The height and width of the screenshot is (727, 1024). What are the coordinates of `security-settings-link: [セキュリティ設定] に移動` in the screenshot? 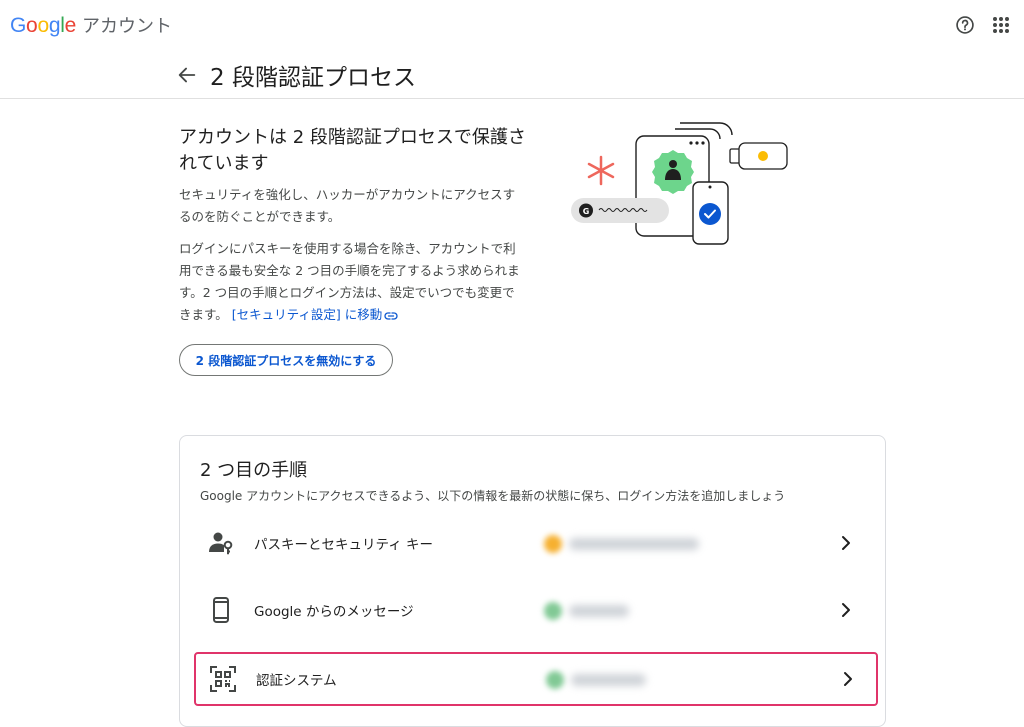 It's located at (315, 314).